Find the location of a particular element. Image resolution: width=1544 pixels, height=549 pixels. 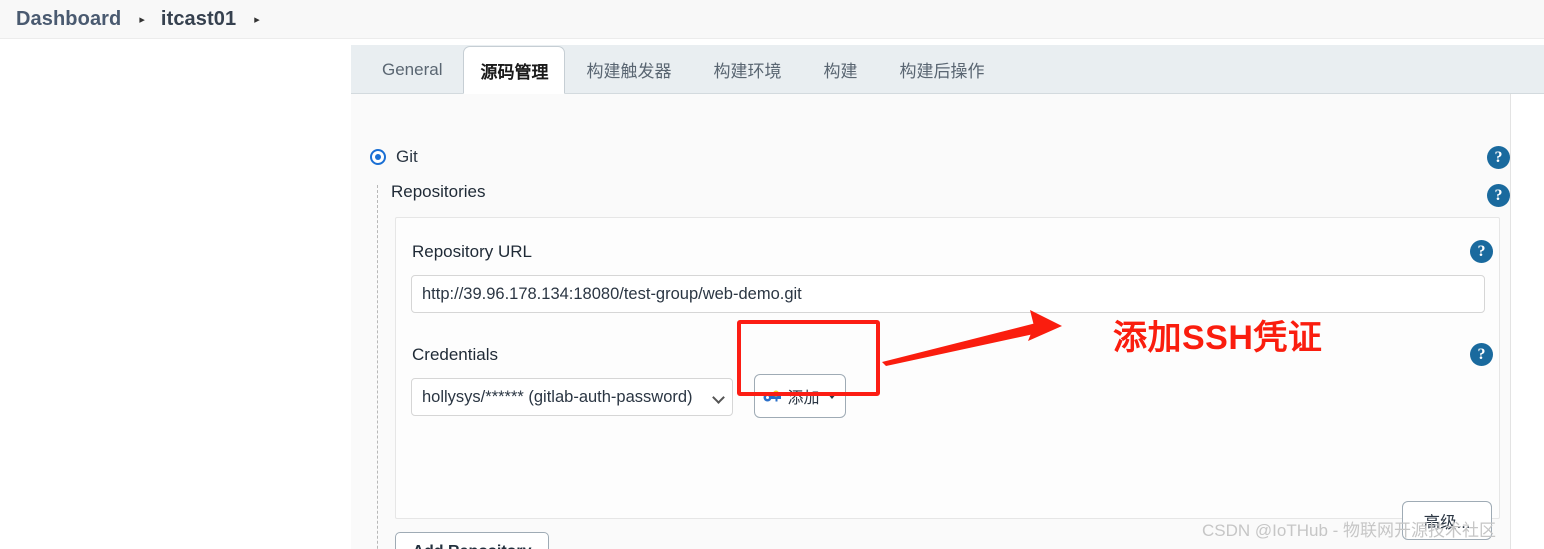

watermark: CSDN @IoTHub - 物联网开源技术社区 is located at coordinates (1349, 530).